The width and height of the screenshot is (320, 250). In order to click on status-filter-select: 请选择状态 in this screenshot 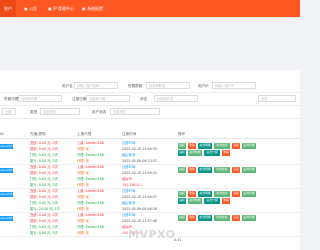, I will do `click(176, 98)`.